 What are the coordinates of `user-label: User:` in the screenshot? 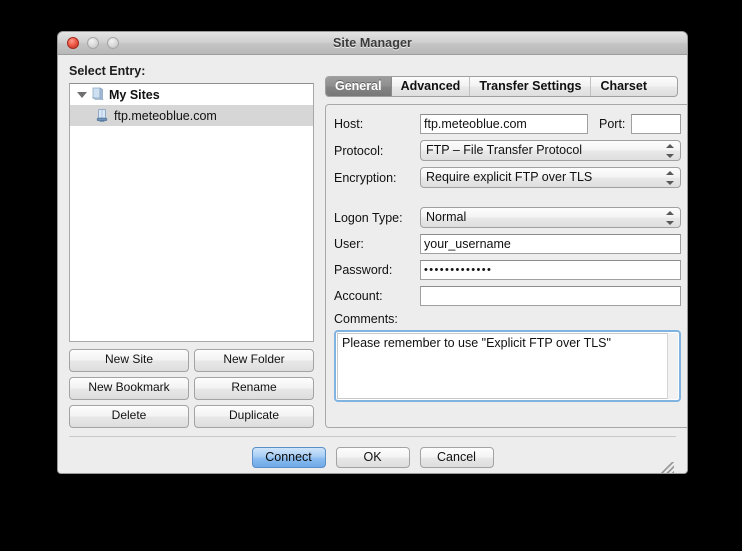 It's located at (349, 244).